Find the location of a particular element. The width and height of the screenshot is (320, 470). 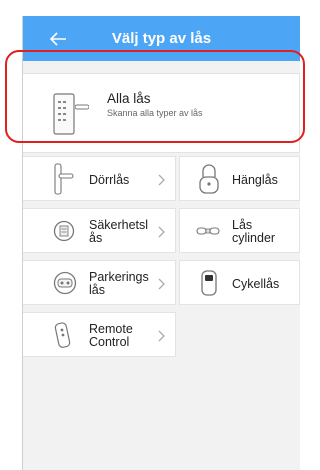

lock-type-card-remote: Remote Control is located at coordinates (99, 334).